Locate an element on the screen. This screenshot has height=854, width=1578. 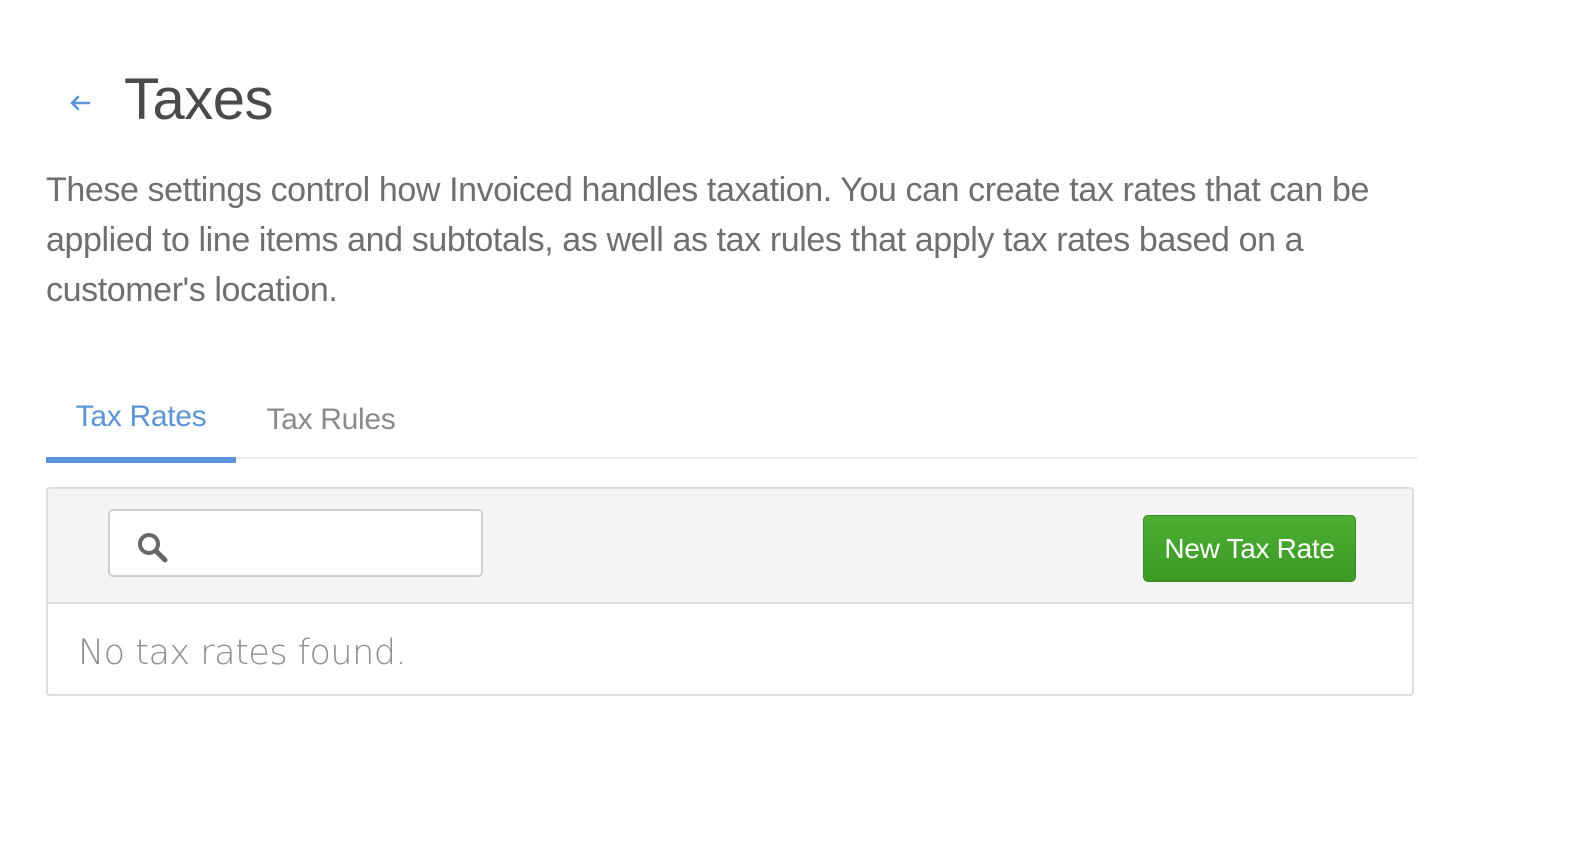
empty-state-message: No tax rates found. is located at coordinates (242, 653).